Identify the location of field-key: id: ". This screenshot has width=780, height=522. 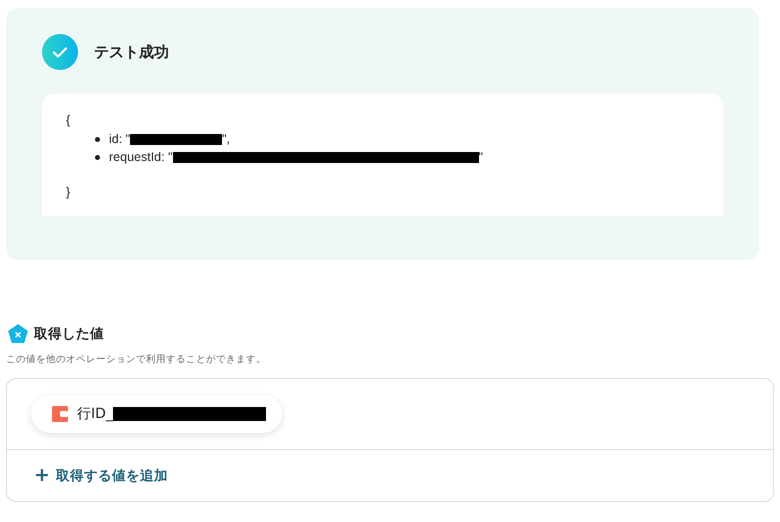
(119, 139).